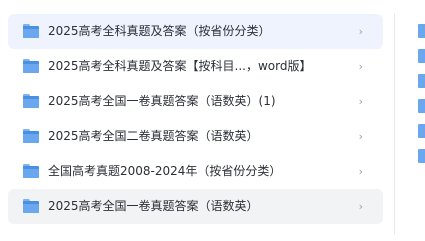 The width and height of the screenshot is (425, 241). I want to click on folder-row: 2025高考全国二卷真题答案（语数英） ›, so click(195, 136).